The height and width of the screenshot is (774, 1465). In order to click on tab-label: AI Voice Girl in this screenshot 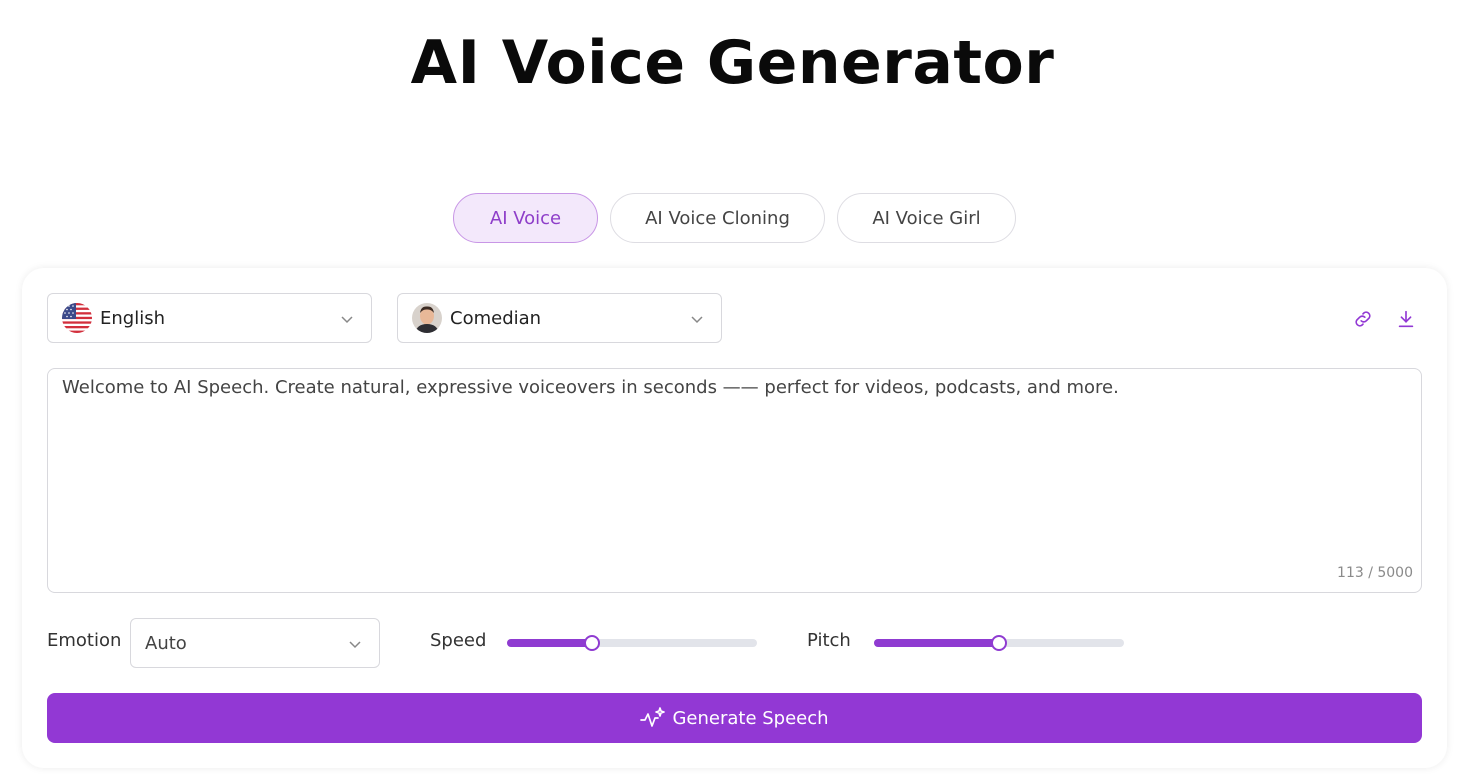, I will do `click(926, 218)`.